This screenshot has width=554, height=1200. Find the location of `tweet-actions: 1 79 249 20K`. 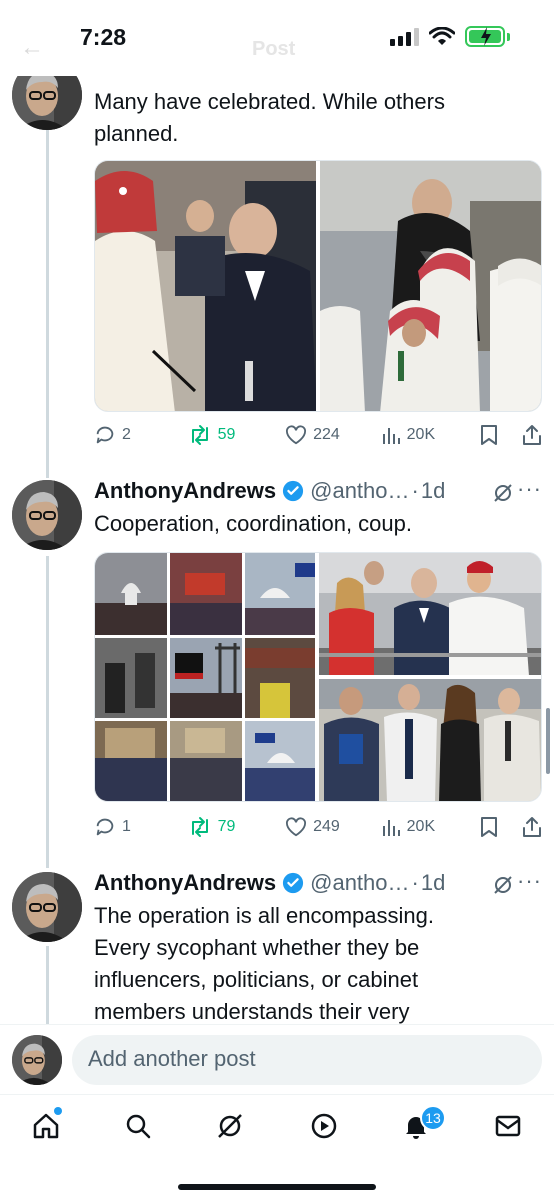

tweet-actions: 1 79 249 20K is located at coordinates (318, 827).